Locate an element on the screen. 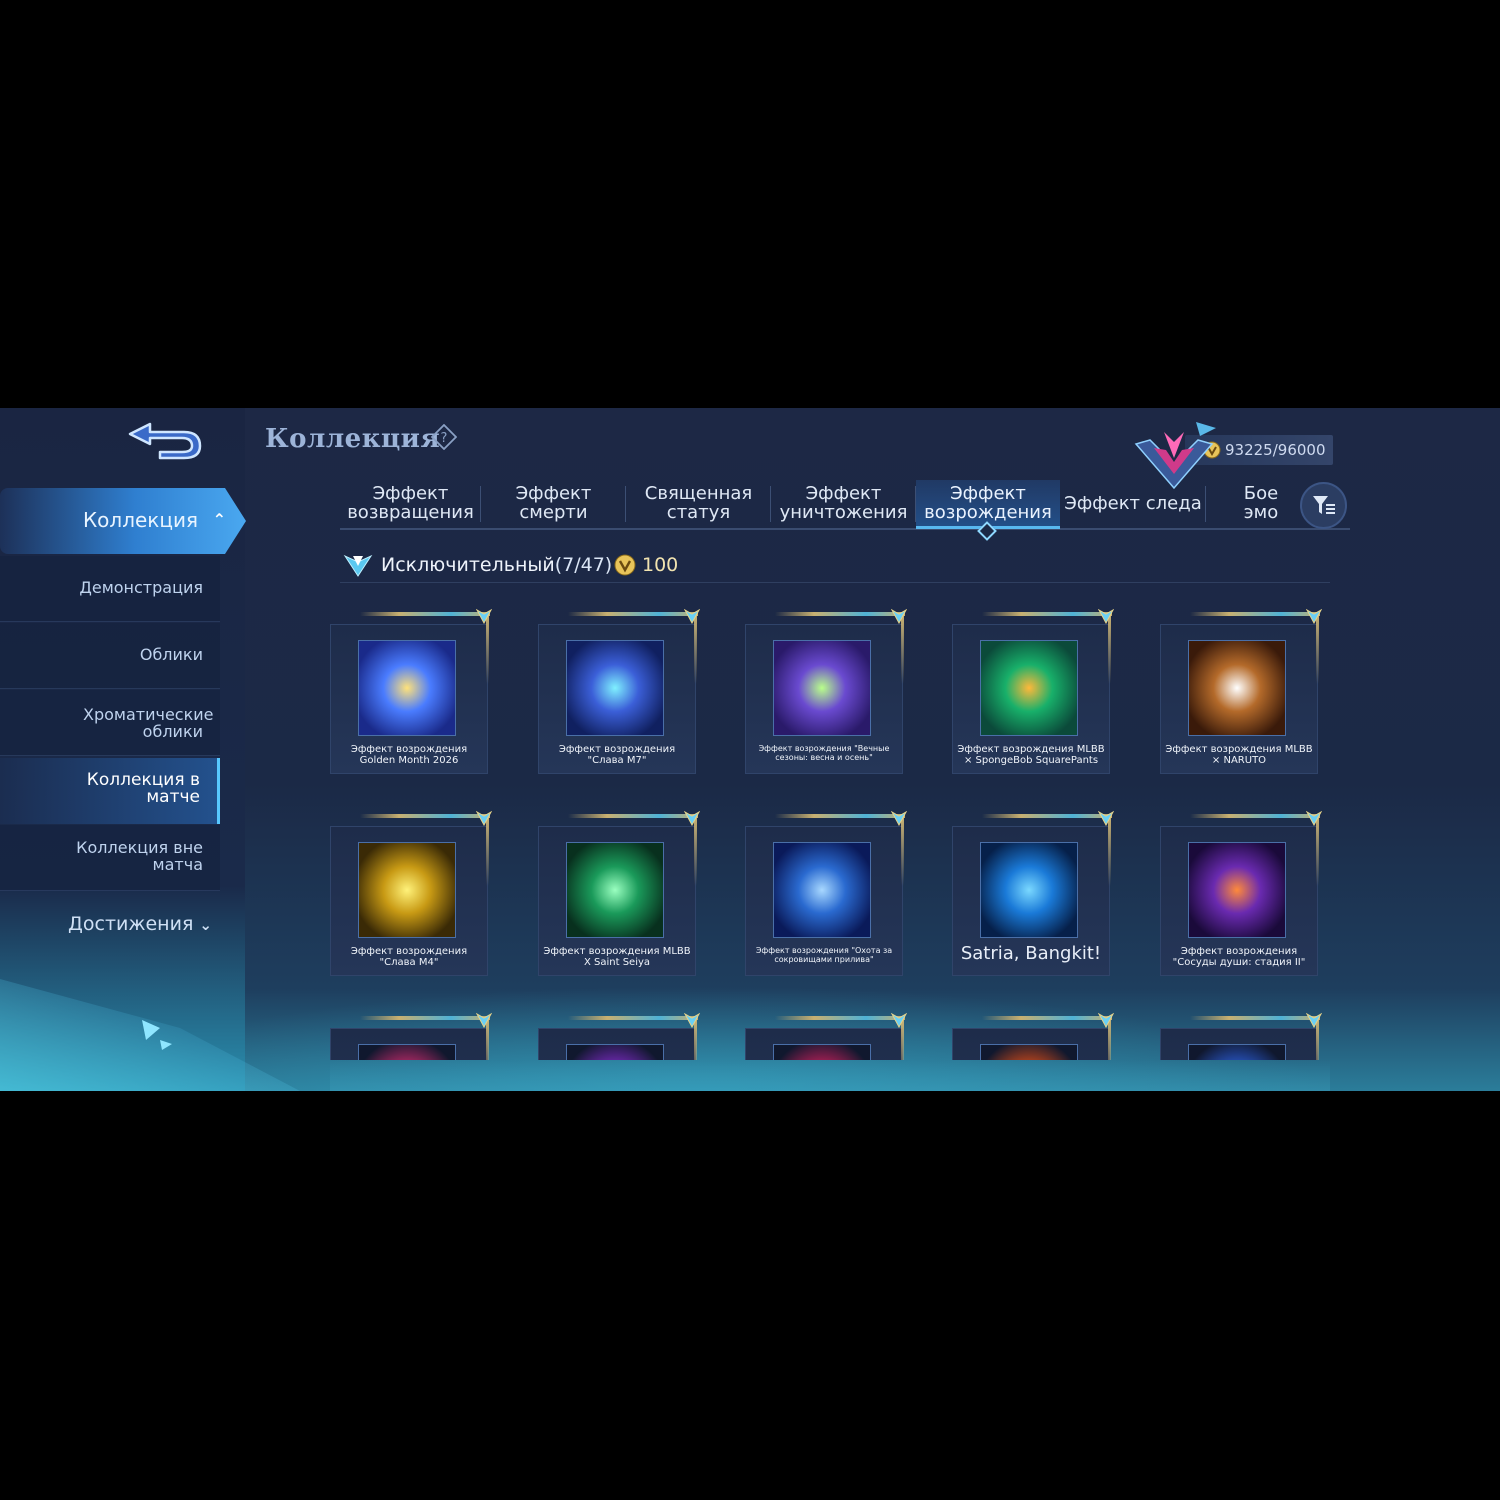 Image resolution: width=1500 pixels, height=1500 pixels. sidebar-item-chroma-skins: Хроматические облики is located at coordinates (110, 723).